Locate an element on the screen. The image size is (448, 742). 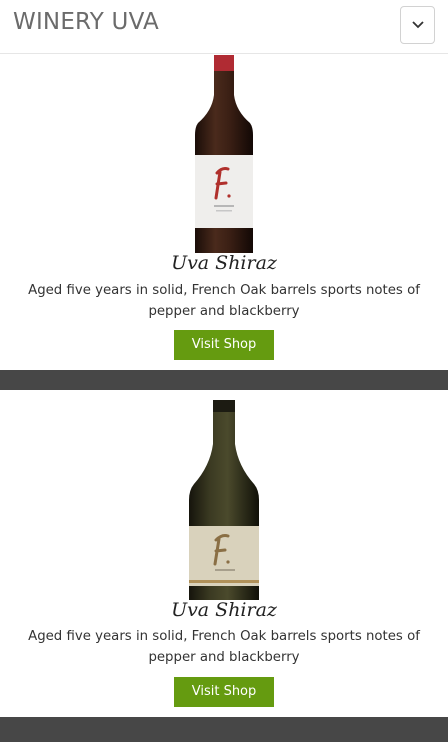
menu-toggle-button is located at coordinates (417, 25).